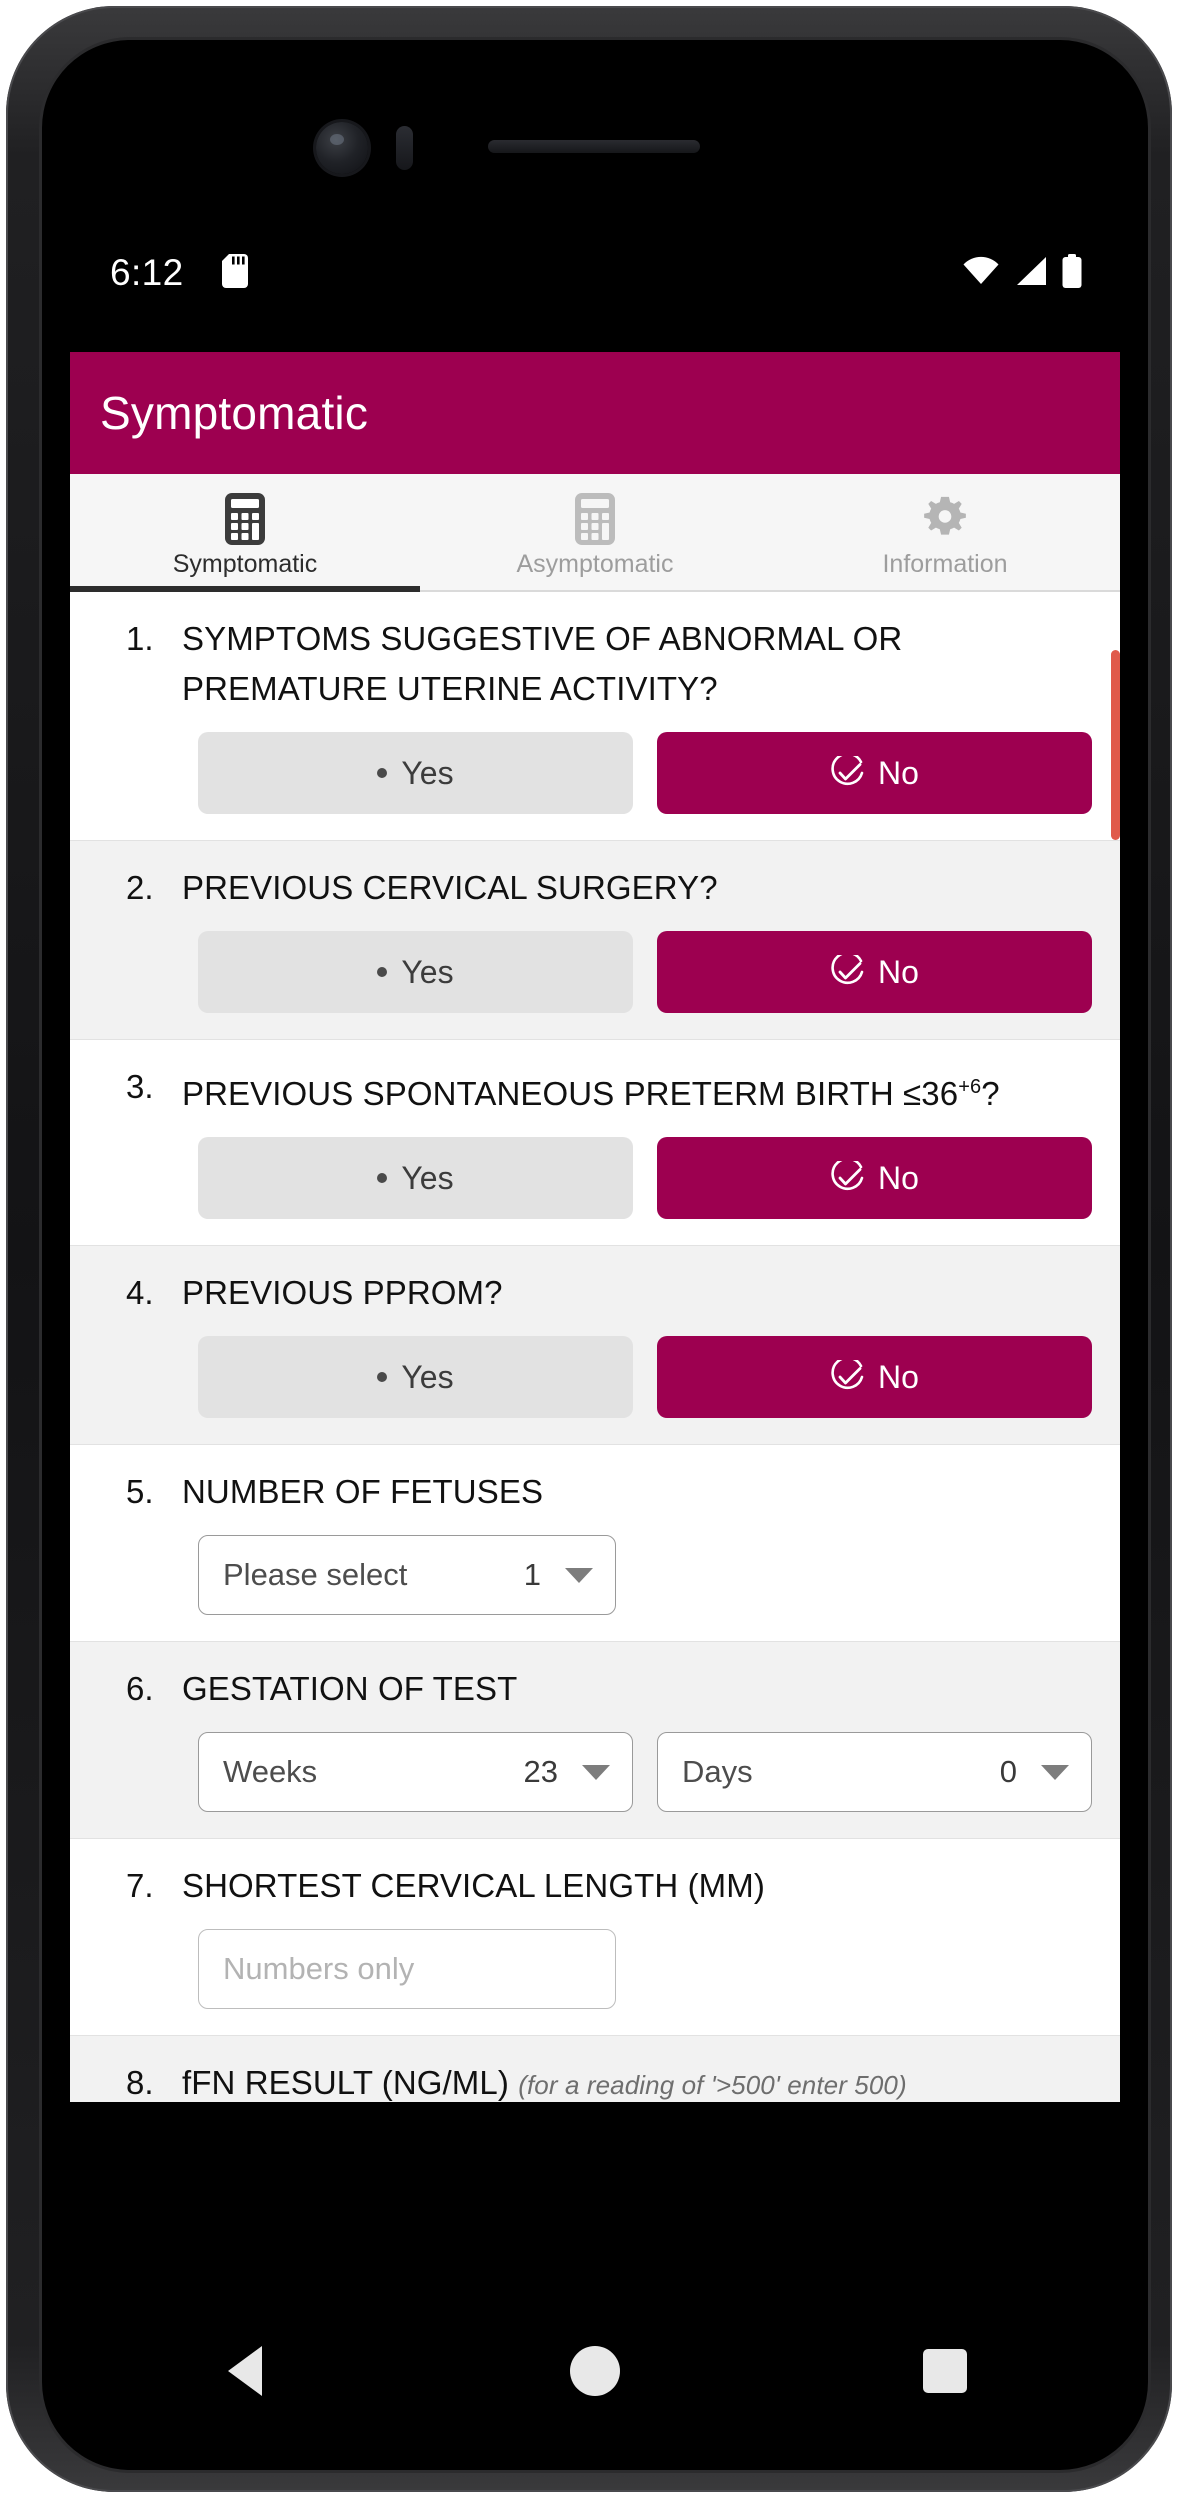 This screenshot has width=1178, height=2498. I want to click on question-text-main: PREVIOUS SPONTANEOUS PRETERM BIRTH ≤36, so click(570, 1093).